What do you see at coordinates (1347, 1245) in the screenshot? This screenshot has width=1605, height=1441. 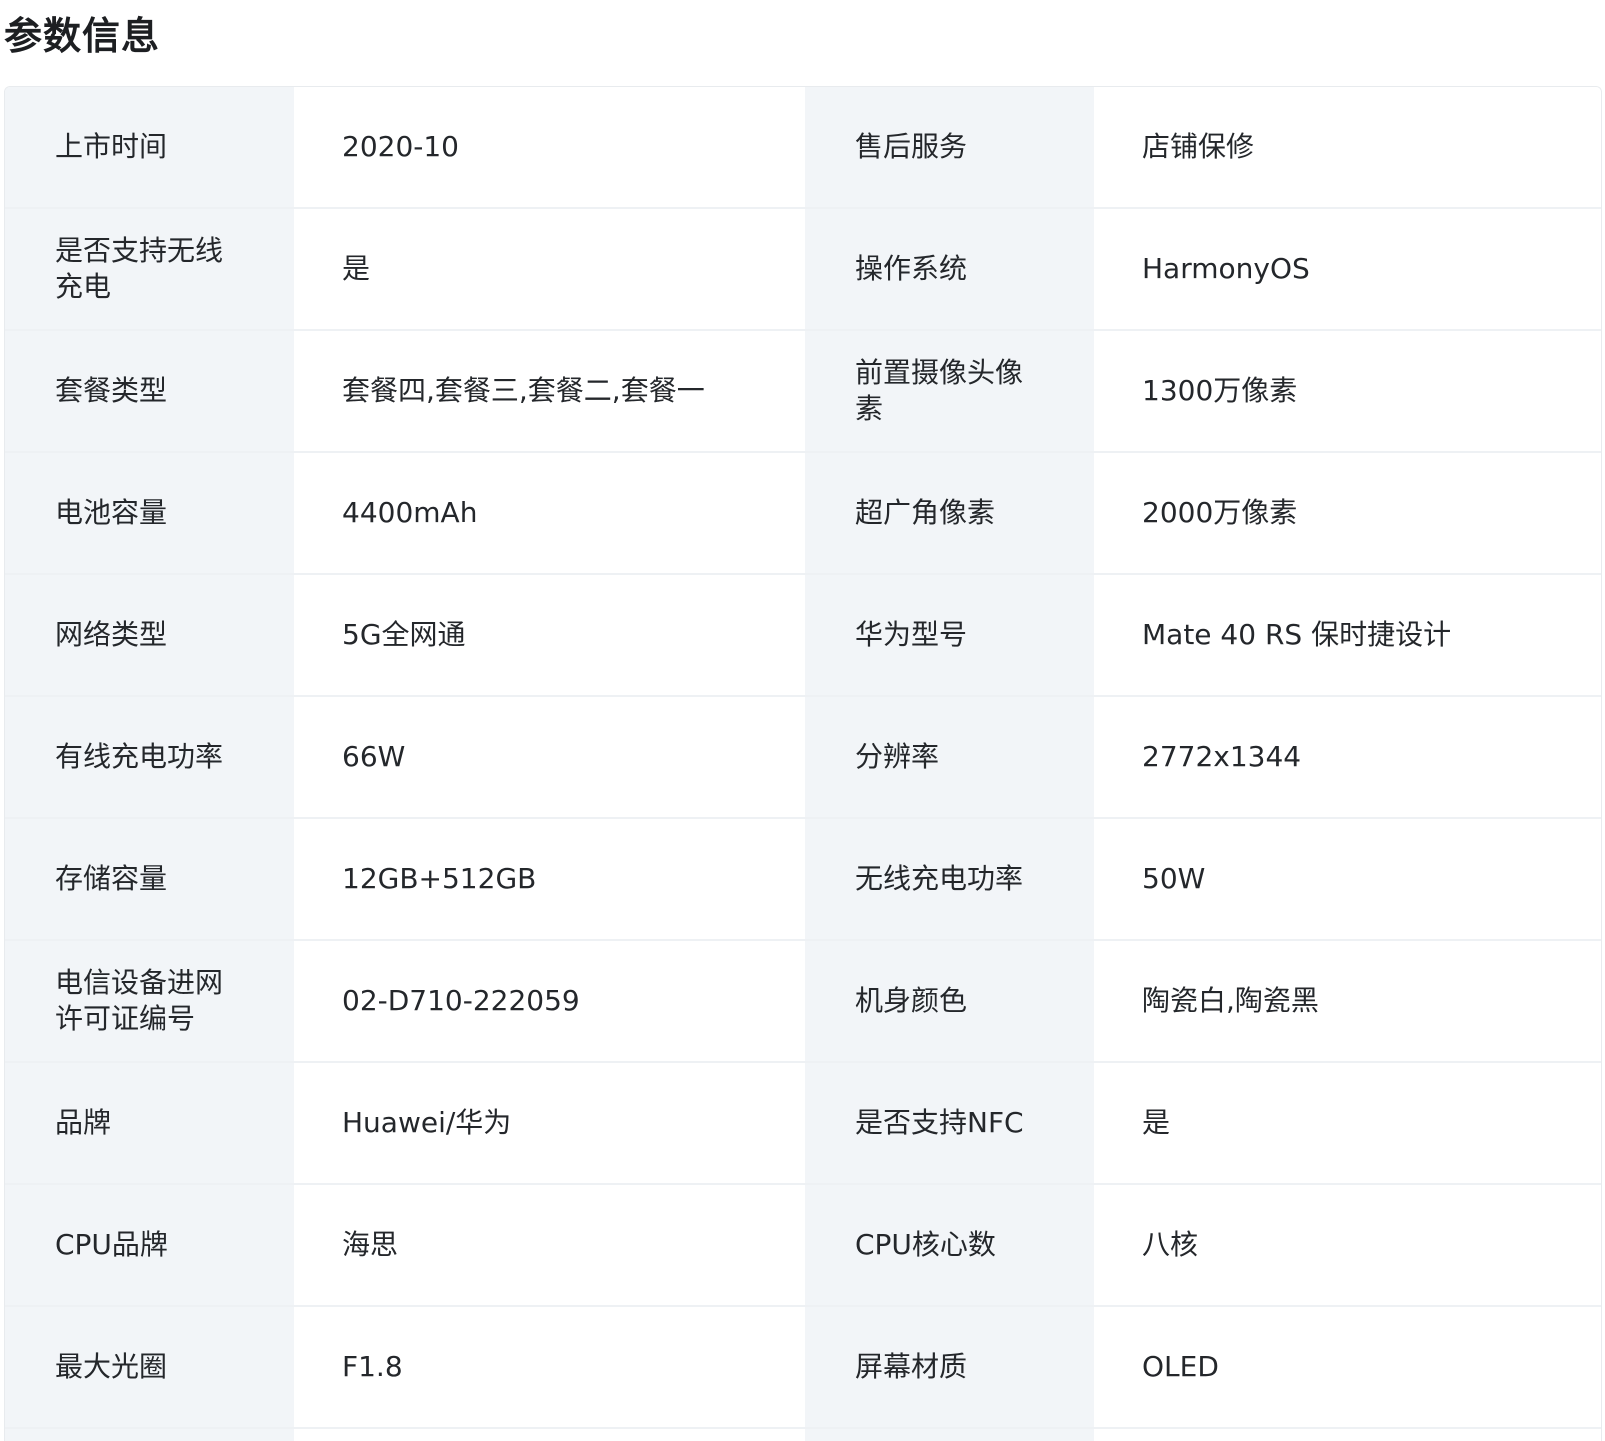 I see `spec-value: 八核` at bounding box center [1347, 1245].